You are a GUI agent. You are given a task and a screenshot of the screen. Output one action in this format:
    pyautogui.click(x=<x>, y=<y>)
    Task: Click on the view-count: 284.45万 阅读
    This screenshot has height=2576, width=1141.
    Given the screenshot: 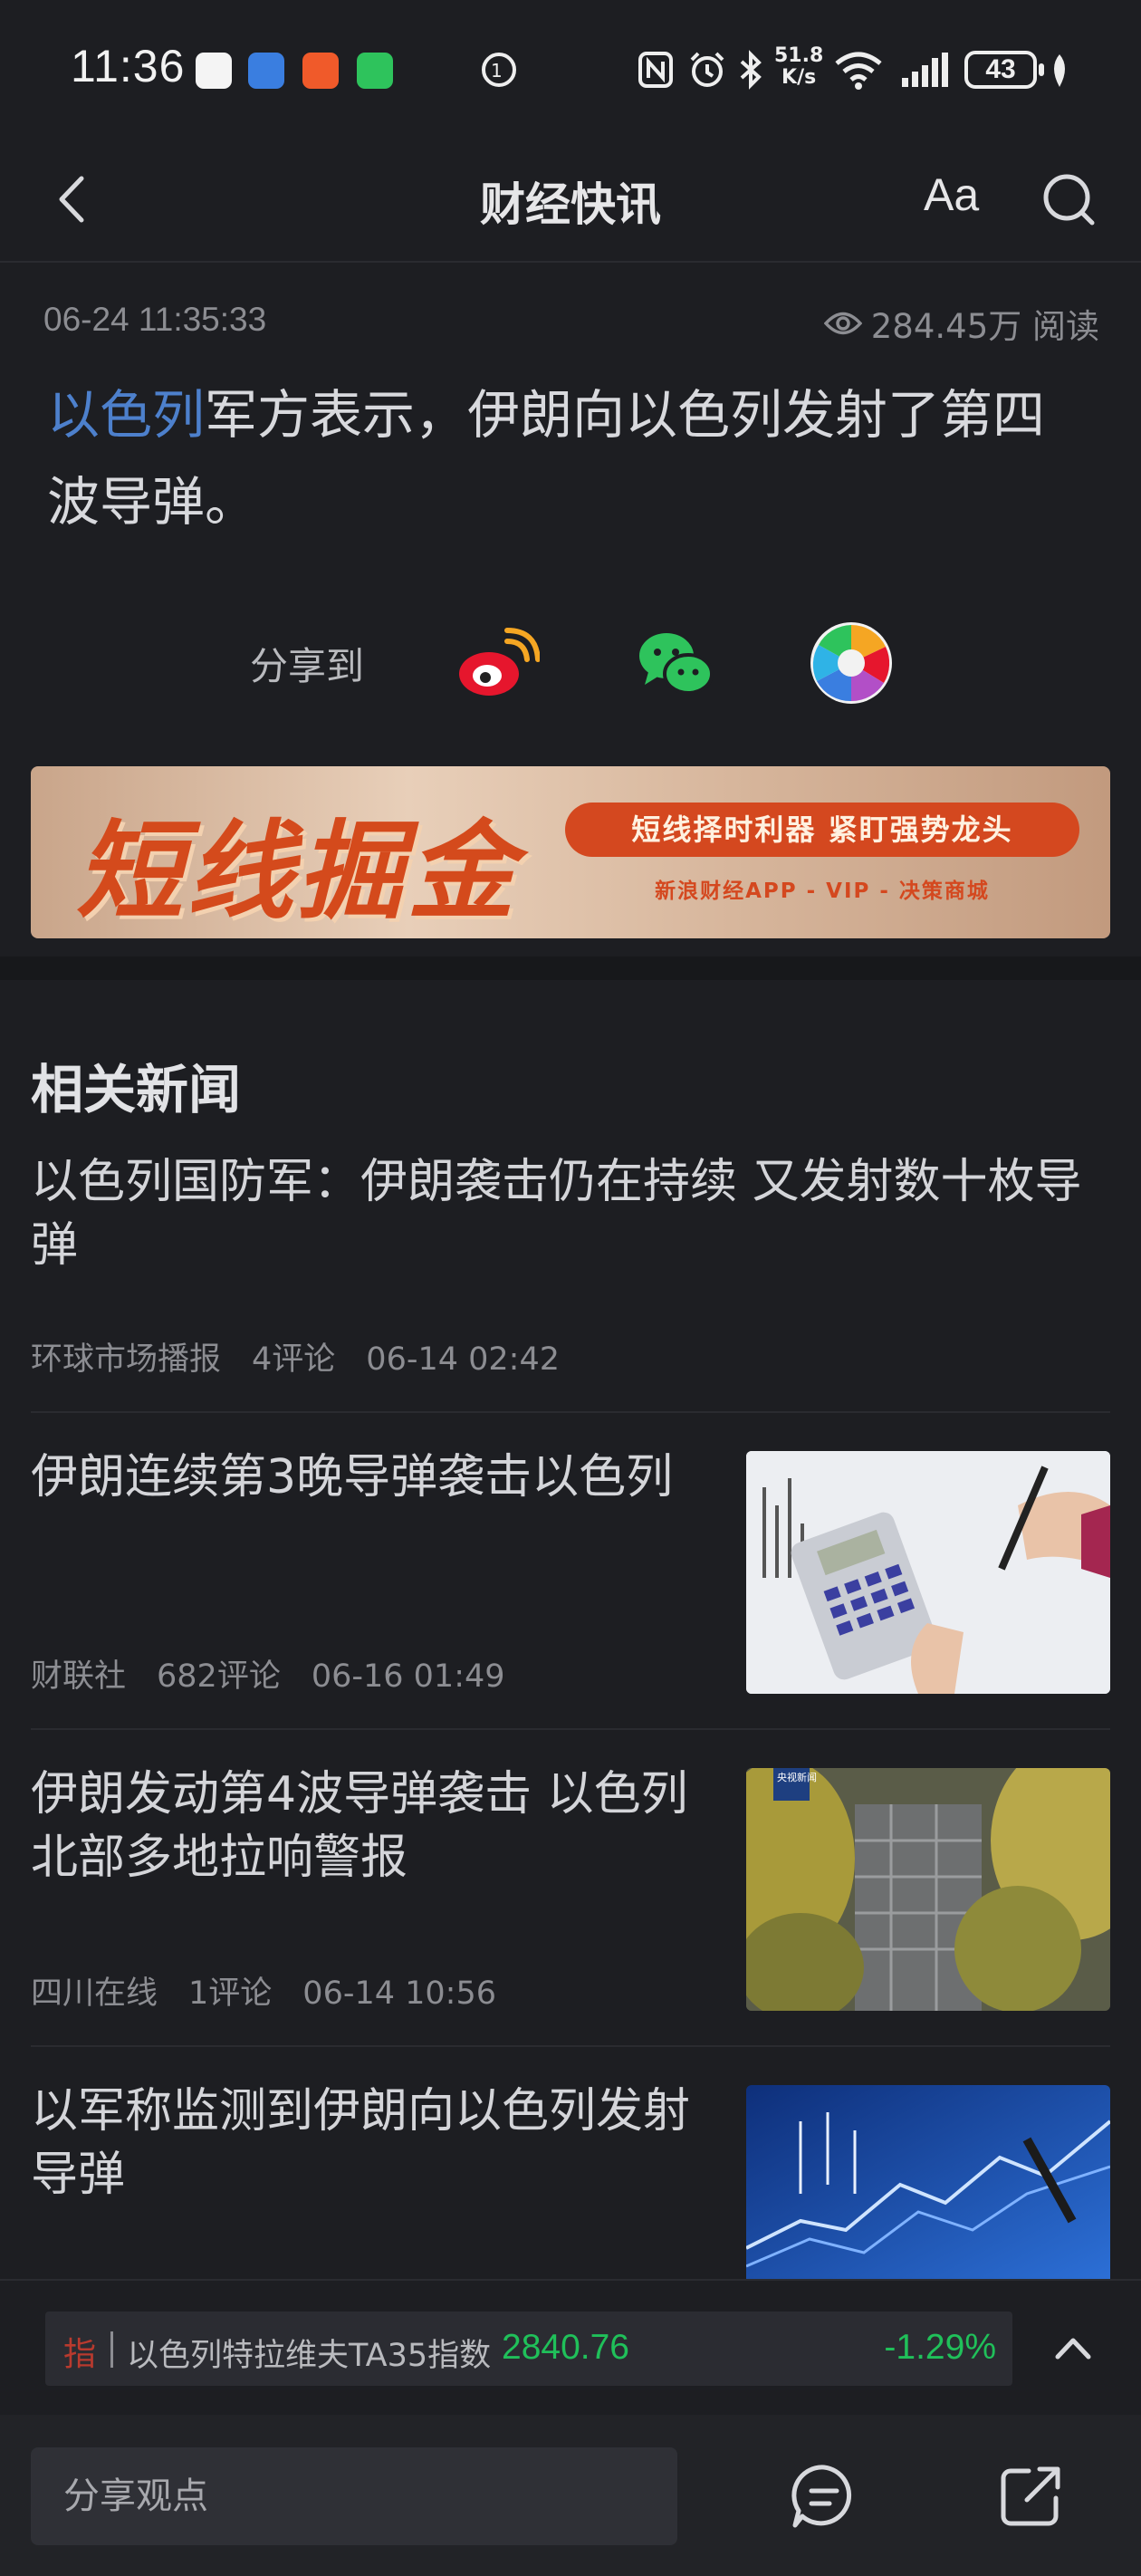 What is the action you would take?
    pyautogui.click(x=961, y=323)
    